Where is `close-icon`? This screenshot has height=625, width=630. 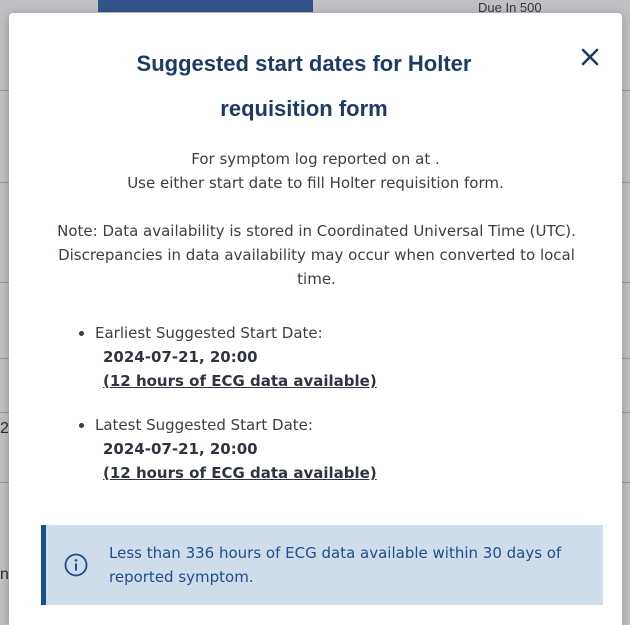
close-icon is located at coordinates (590, 57).